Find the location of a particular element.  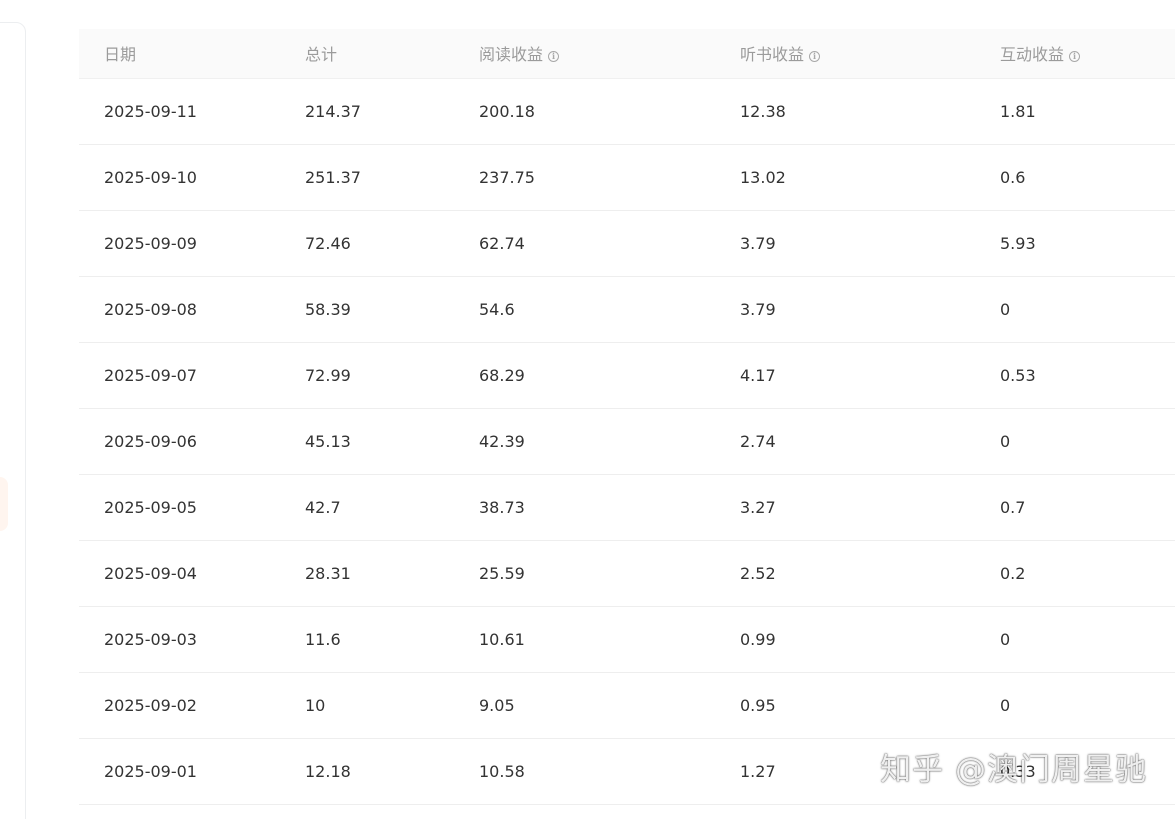

cell-reading: 237.75 is located at coordinates (584, 177).